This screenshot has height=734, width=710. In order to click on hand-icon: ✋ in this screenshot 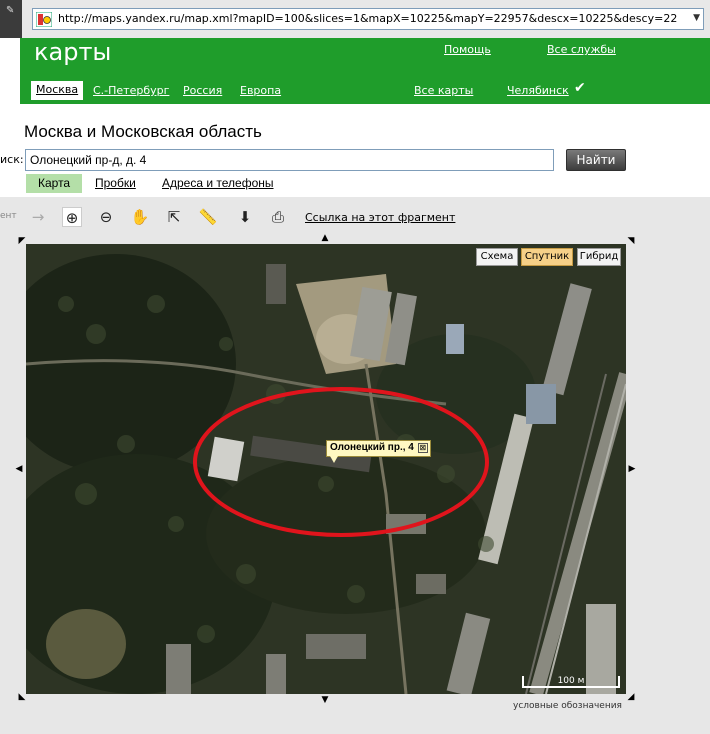, I will do `click(140, 217)`.